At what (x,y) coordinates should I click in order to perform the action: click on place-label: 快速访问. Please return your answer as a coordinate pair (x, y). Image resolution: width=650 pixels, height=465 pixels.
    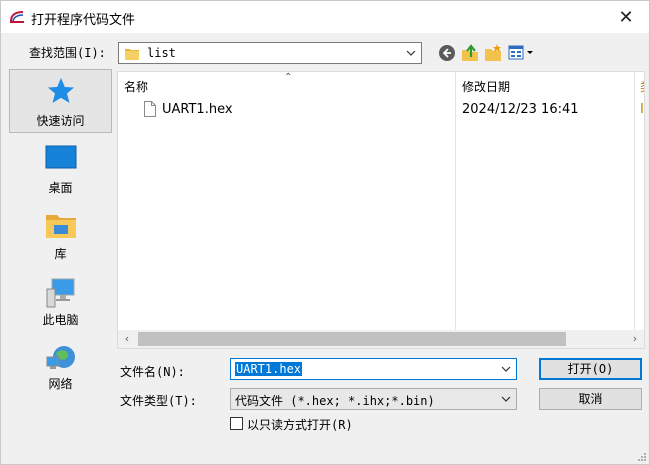
    Looking at the image, I should click on (60, 121).